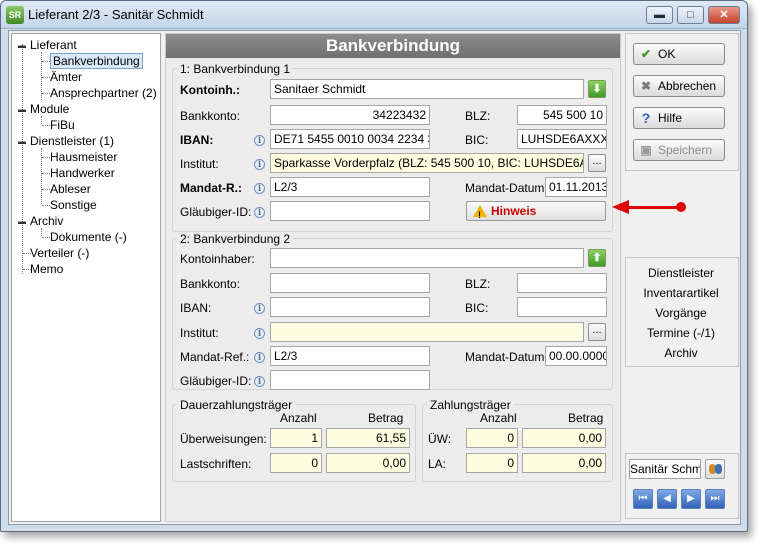  I want to click on tree-item-lieferant: Lieferant, so click(53, 45).